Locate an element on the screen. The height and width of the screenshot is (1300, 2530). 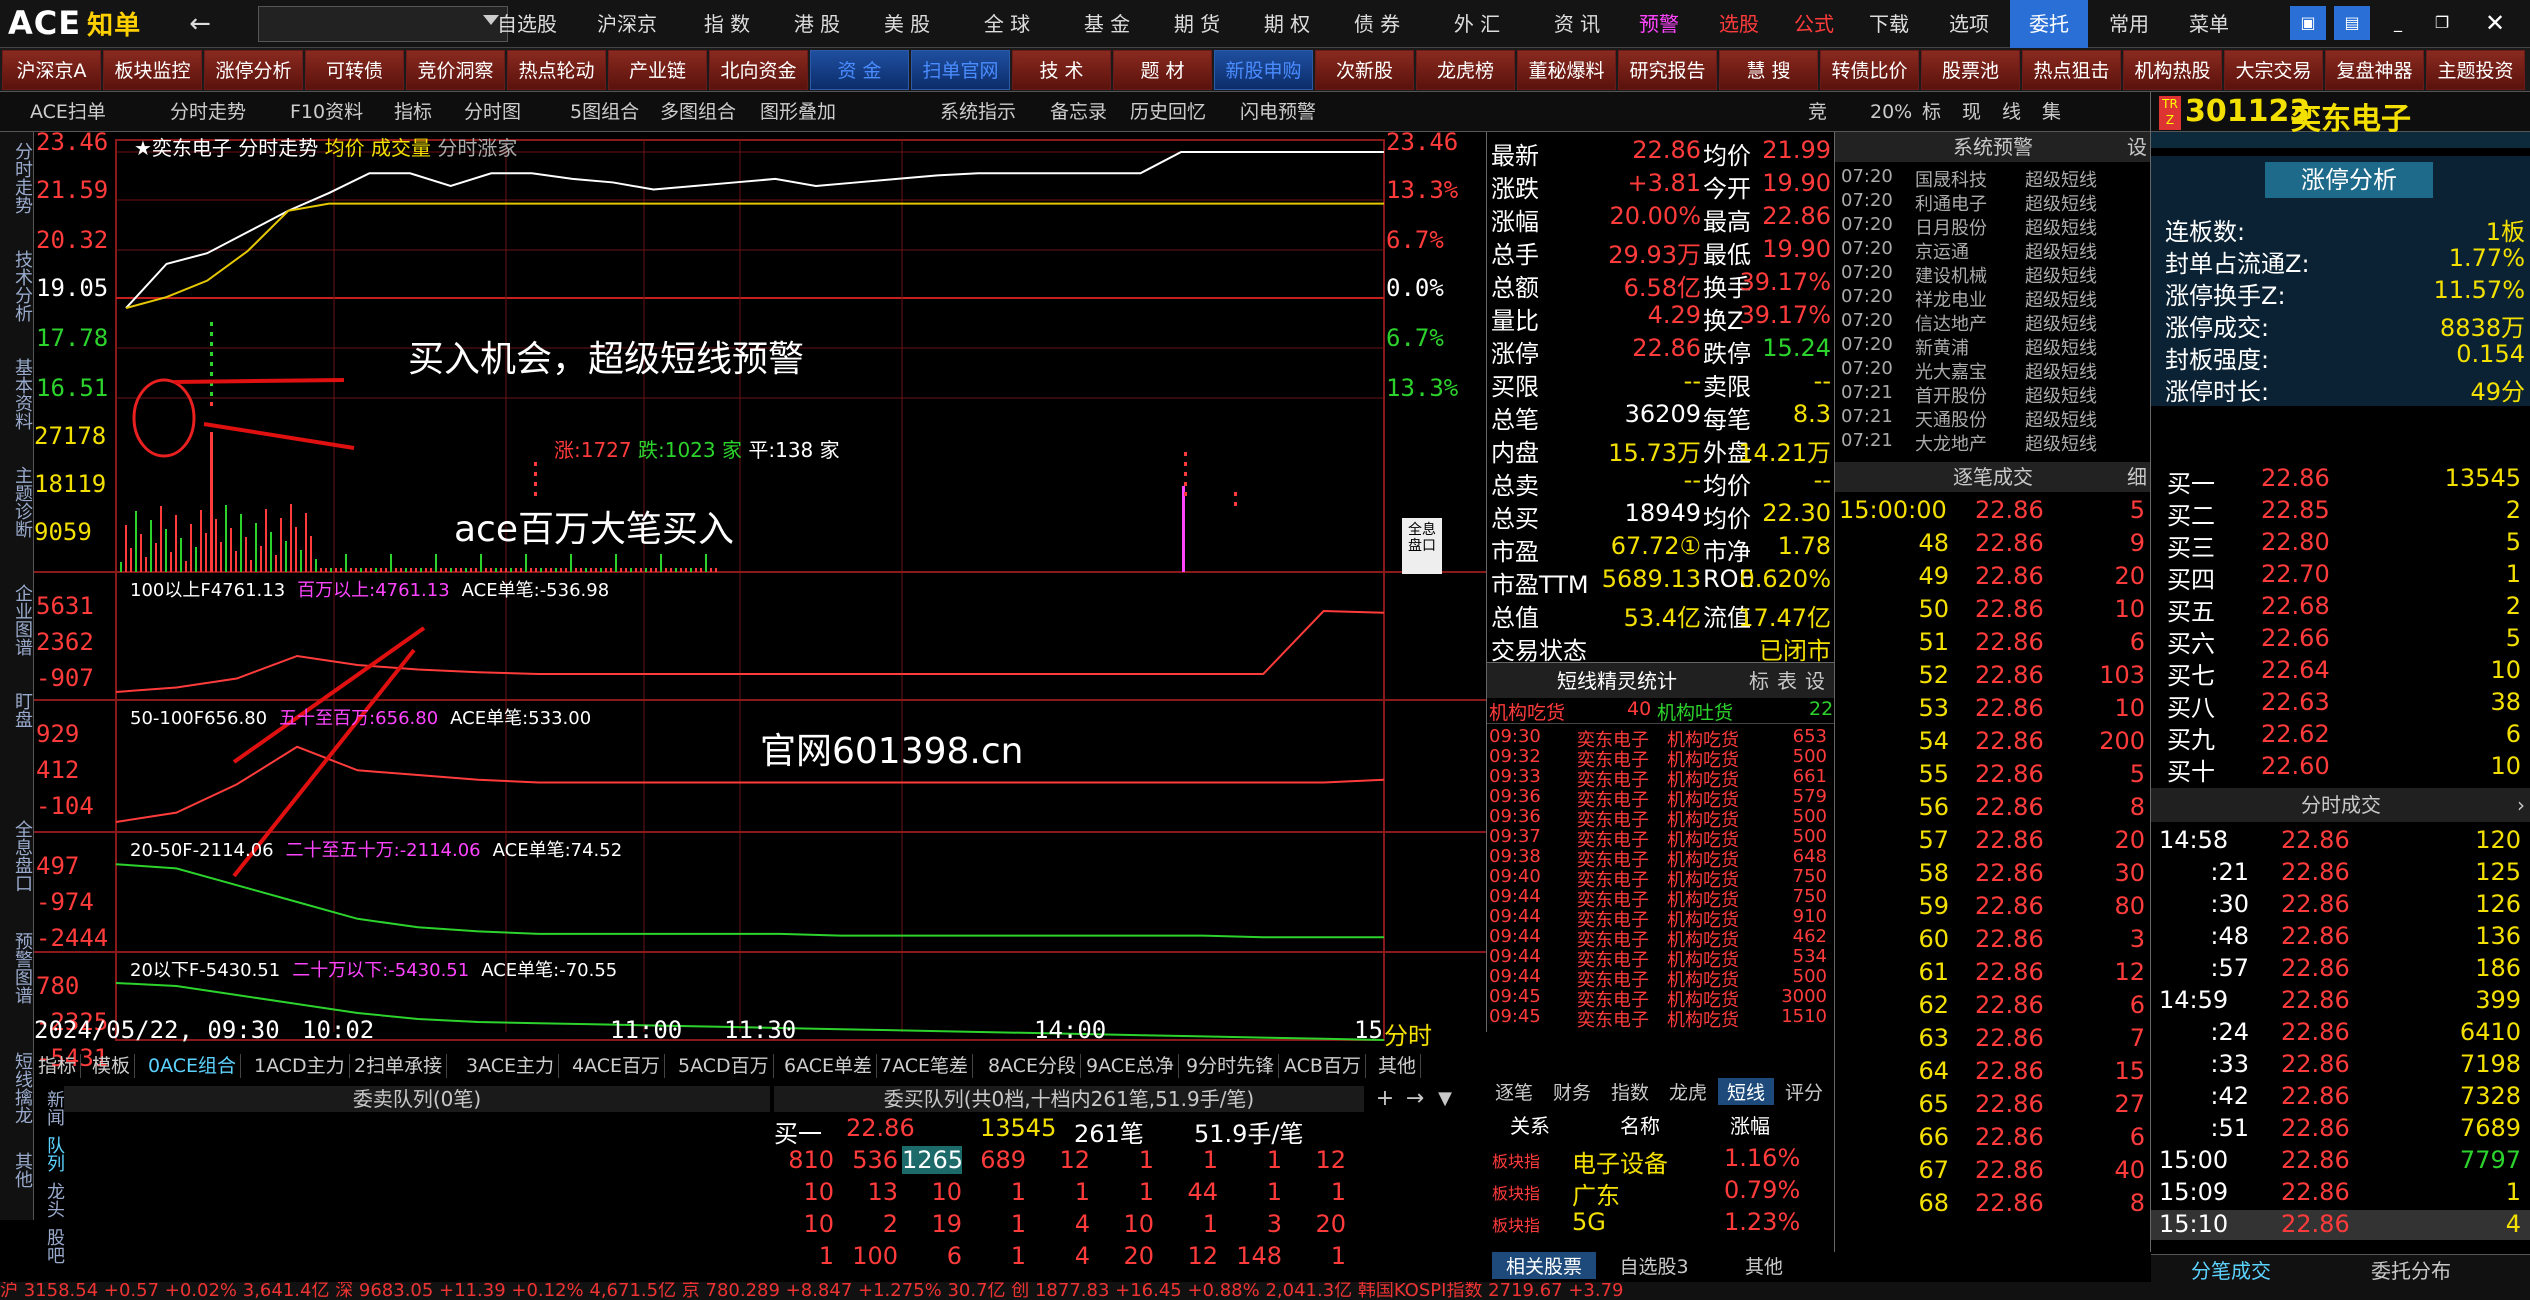
alerts-settings: 设 is located at coordinates (2137, 147).